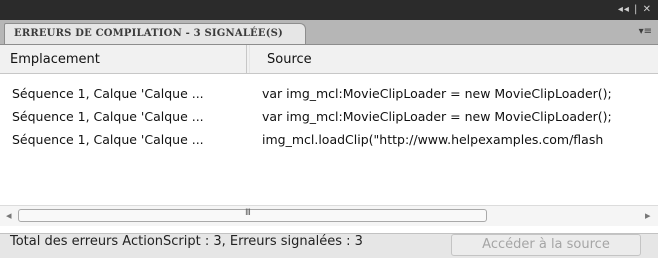 The image size is (658, 258). Describe the element at coordinates (289, 59) in the screenshot. I see `column-header-source: Source` at that location.